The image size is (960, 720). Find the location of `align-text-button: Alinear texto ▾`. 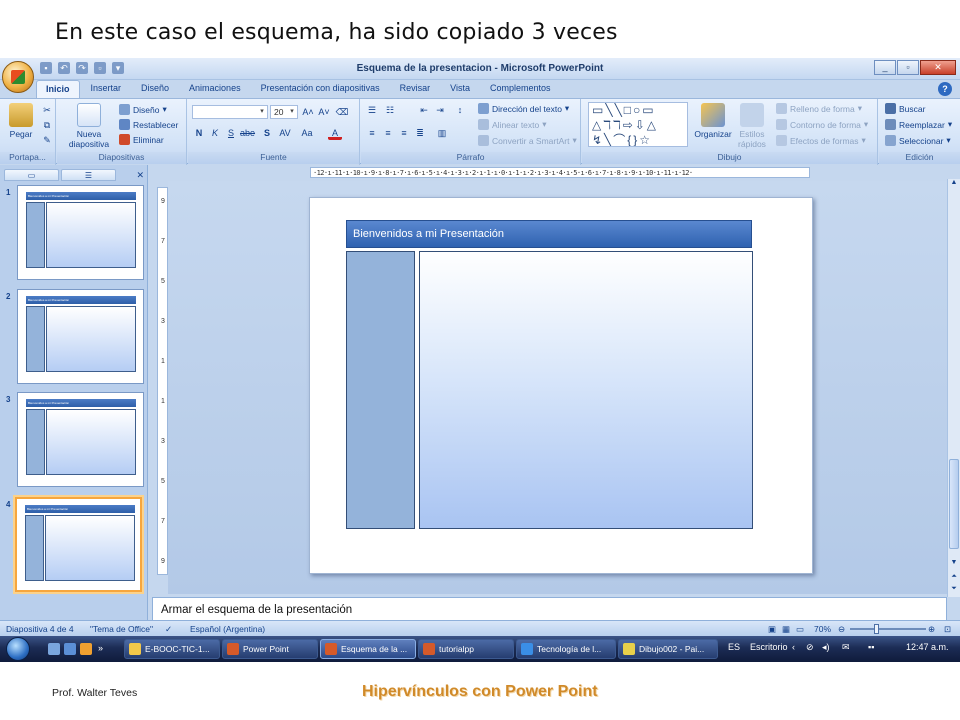

align-text-button: Alinear texto ▾ is located at coordinates (512, 124).